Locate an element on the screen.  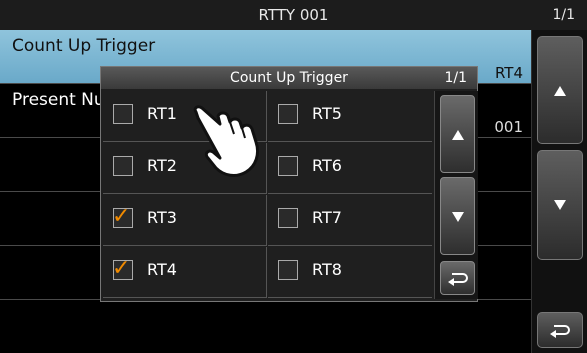
dialog-title-bar: Count Up Trigger 1/1 is located at coordinates (289, 78).